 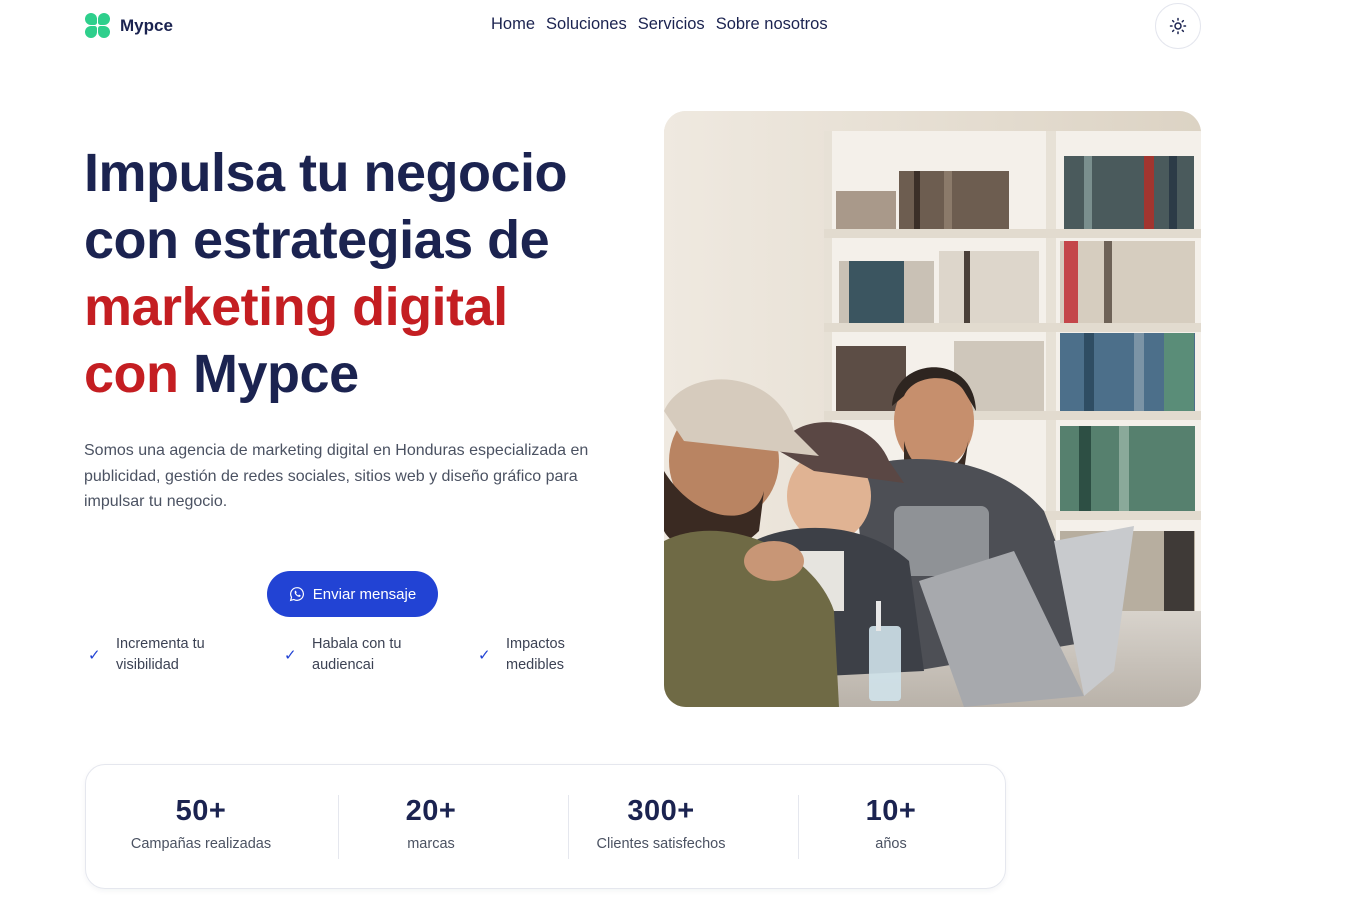 I want to click on stat-value: 20+, so click(x=431, y=811).